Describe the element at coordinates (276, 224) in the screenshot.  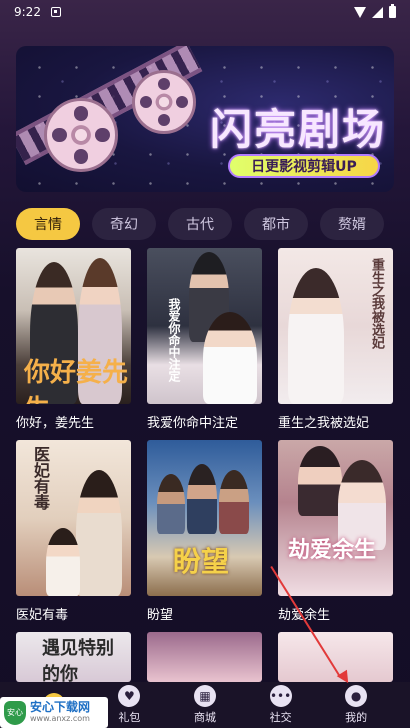
I see `tab-urban: 都市` at that location.